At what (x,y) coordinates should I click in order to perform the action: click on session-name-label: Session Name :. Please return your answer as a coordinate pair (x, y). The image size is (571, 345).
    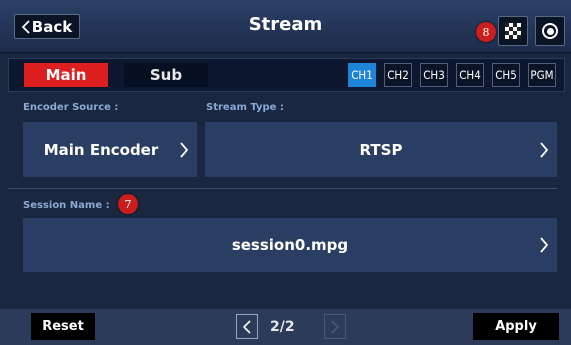
    Looking at the image, I should click on (66, 205).